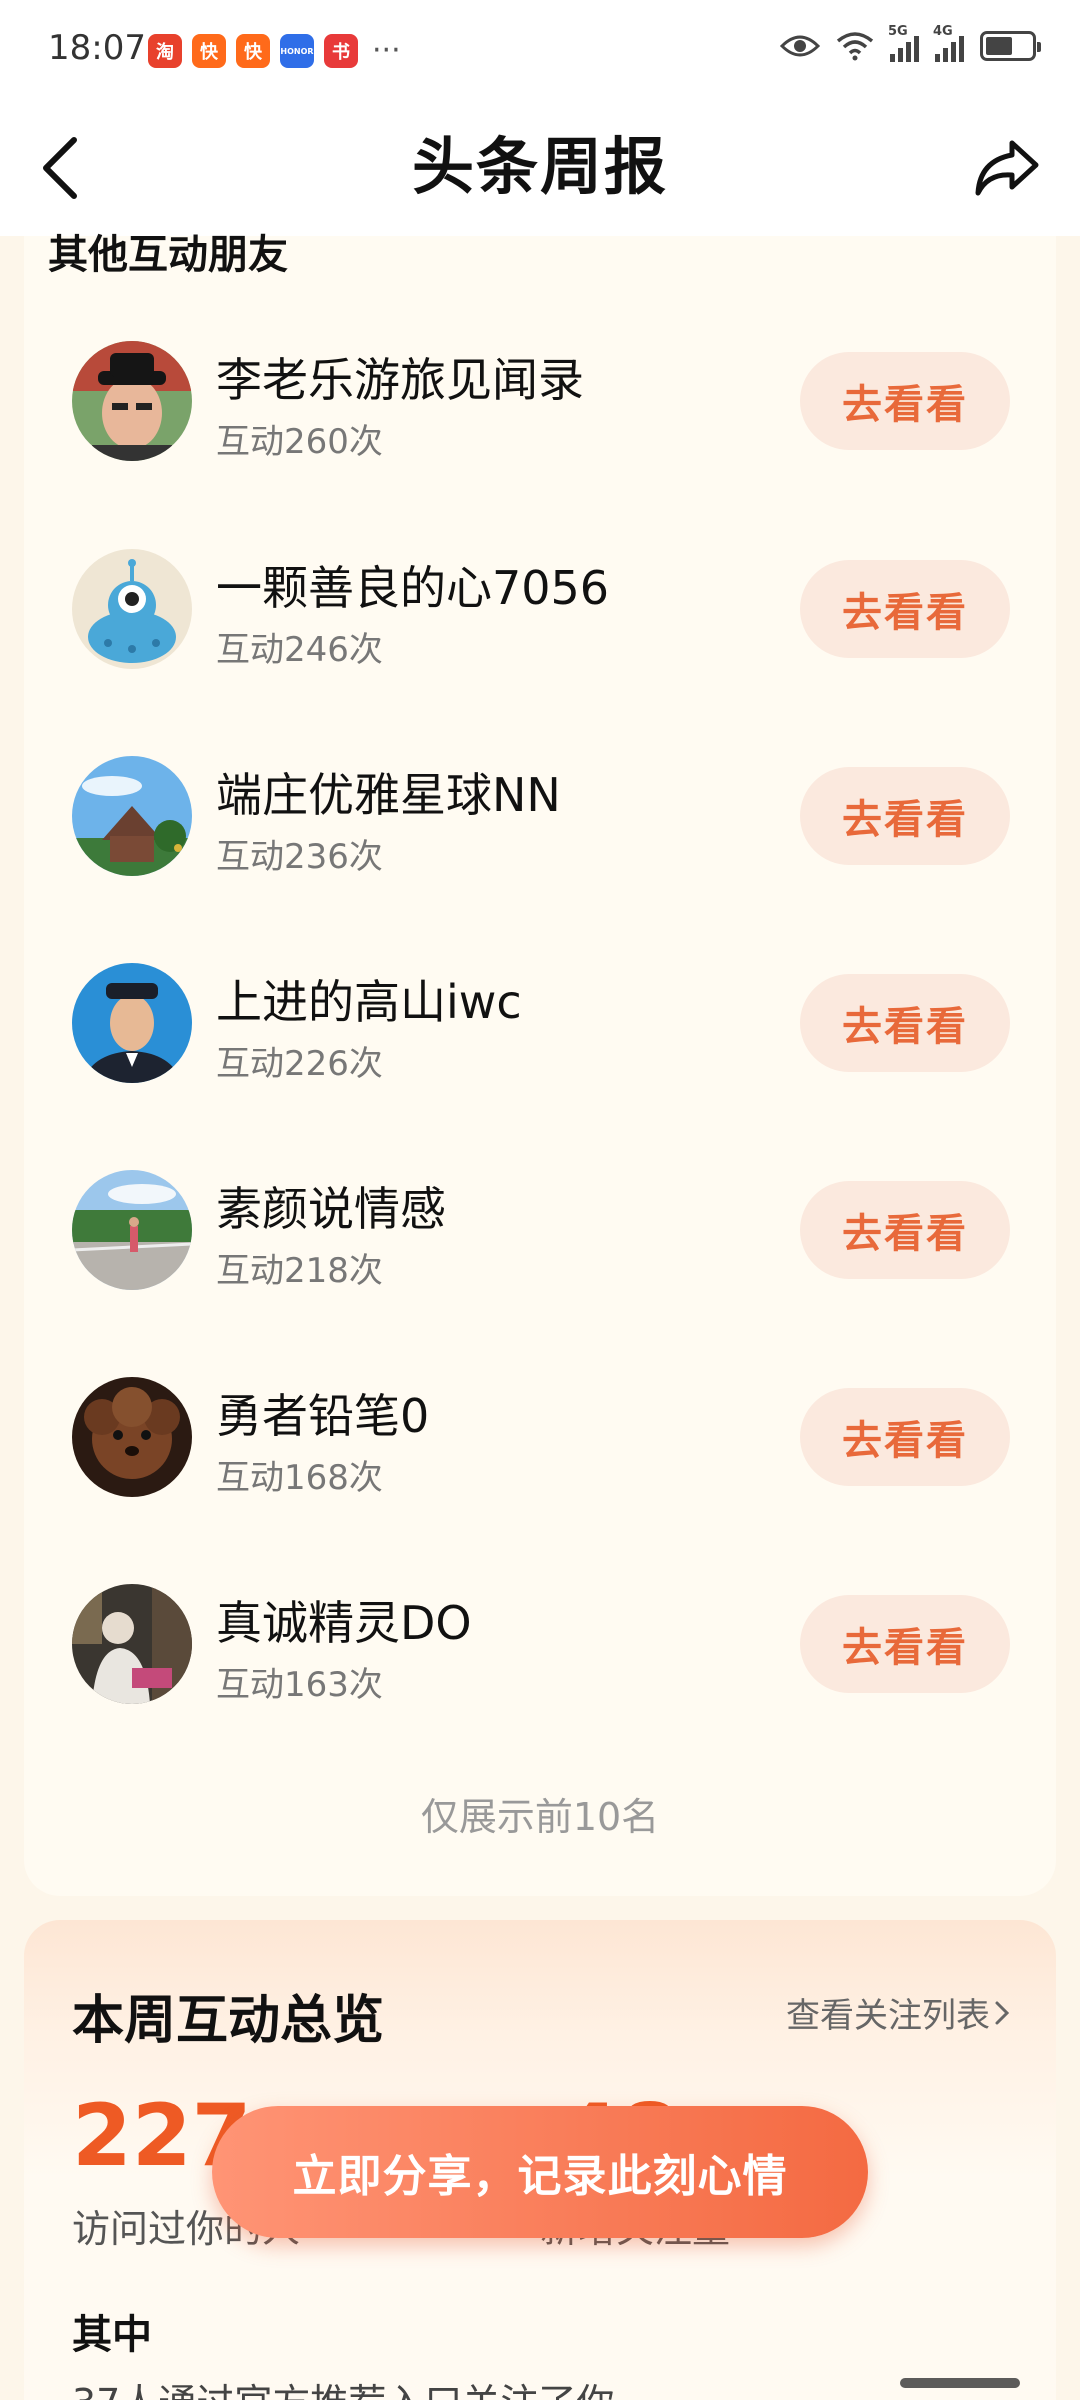  I want to click on eye-icon, so click(800, 46).